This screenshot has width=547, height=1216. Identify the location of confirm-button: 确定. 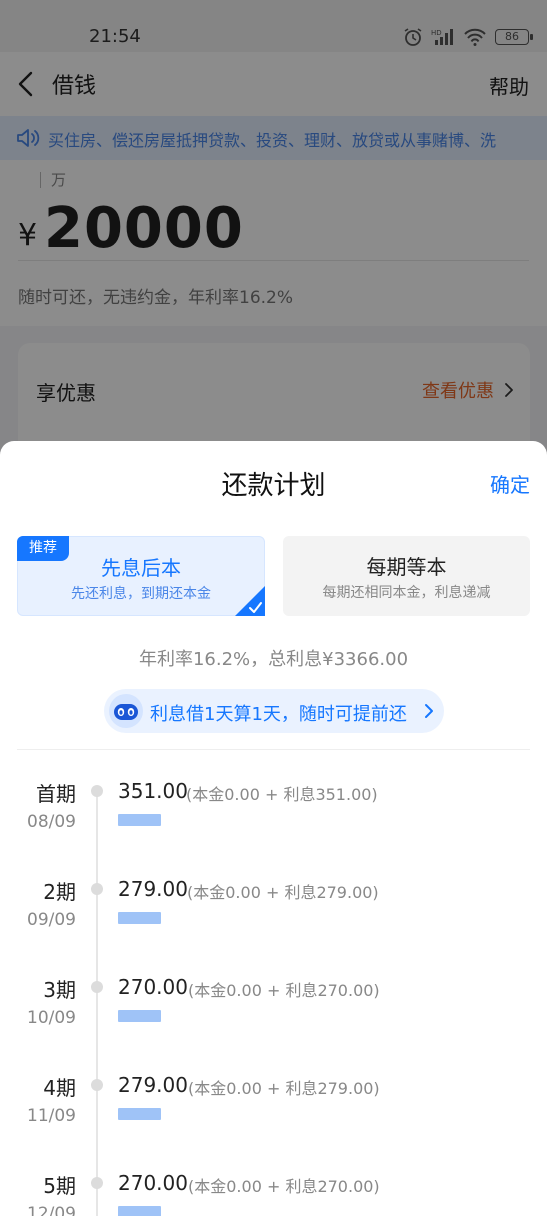
(510, 483).